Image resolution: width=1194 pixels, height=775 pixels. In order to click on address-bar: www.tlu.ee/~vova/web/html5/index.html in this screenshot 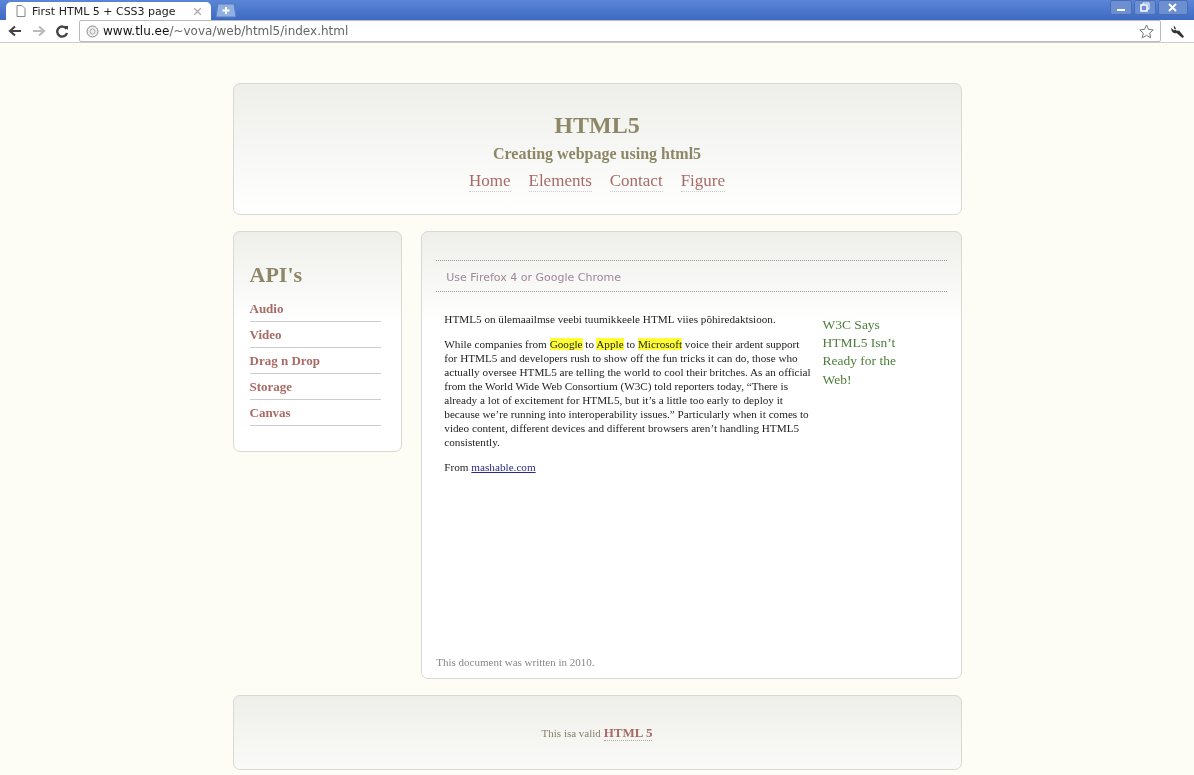, I will do `click(620, 31)`.